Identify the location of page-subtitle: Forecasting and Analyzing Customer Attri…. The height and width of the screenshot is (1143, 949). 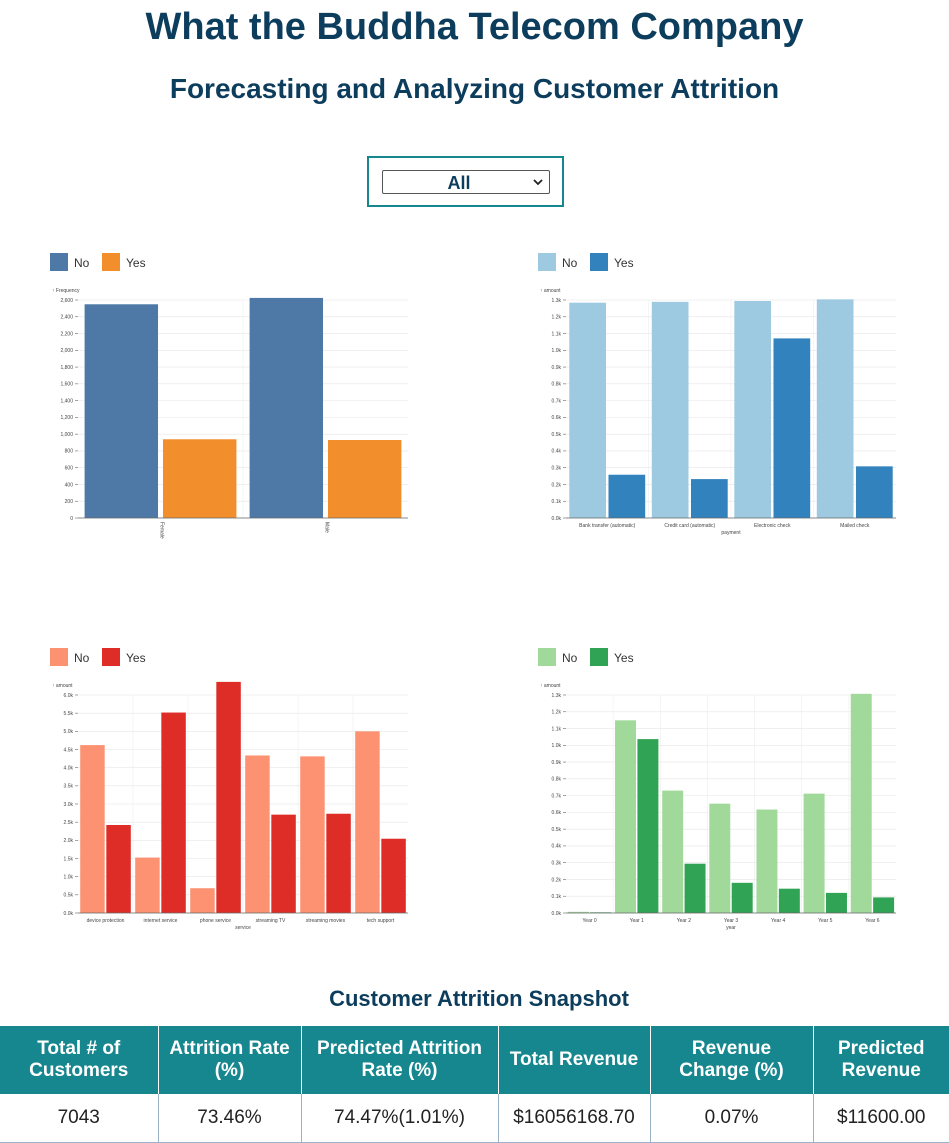
(474, 88).